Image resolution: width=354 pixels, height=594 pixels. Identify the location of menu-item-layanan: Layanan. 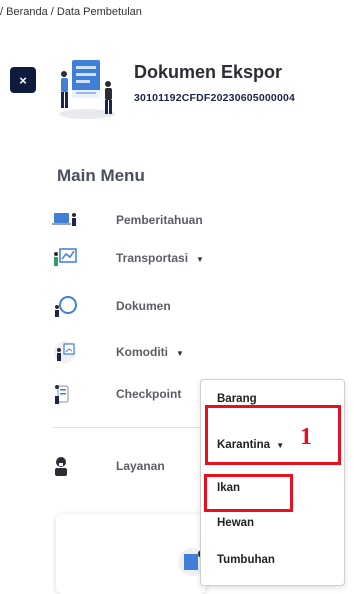
(108, 466).